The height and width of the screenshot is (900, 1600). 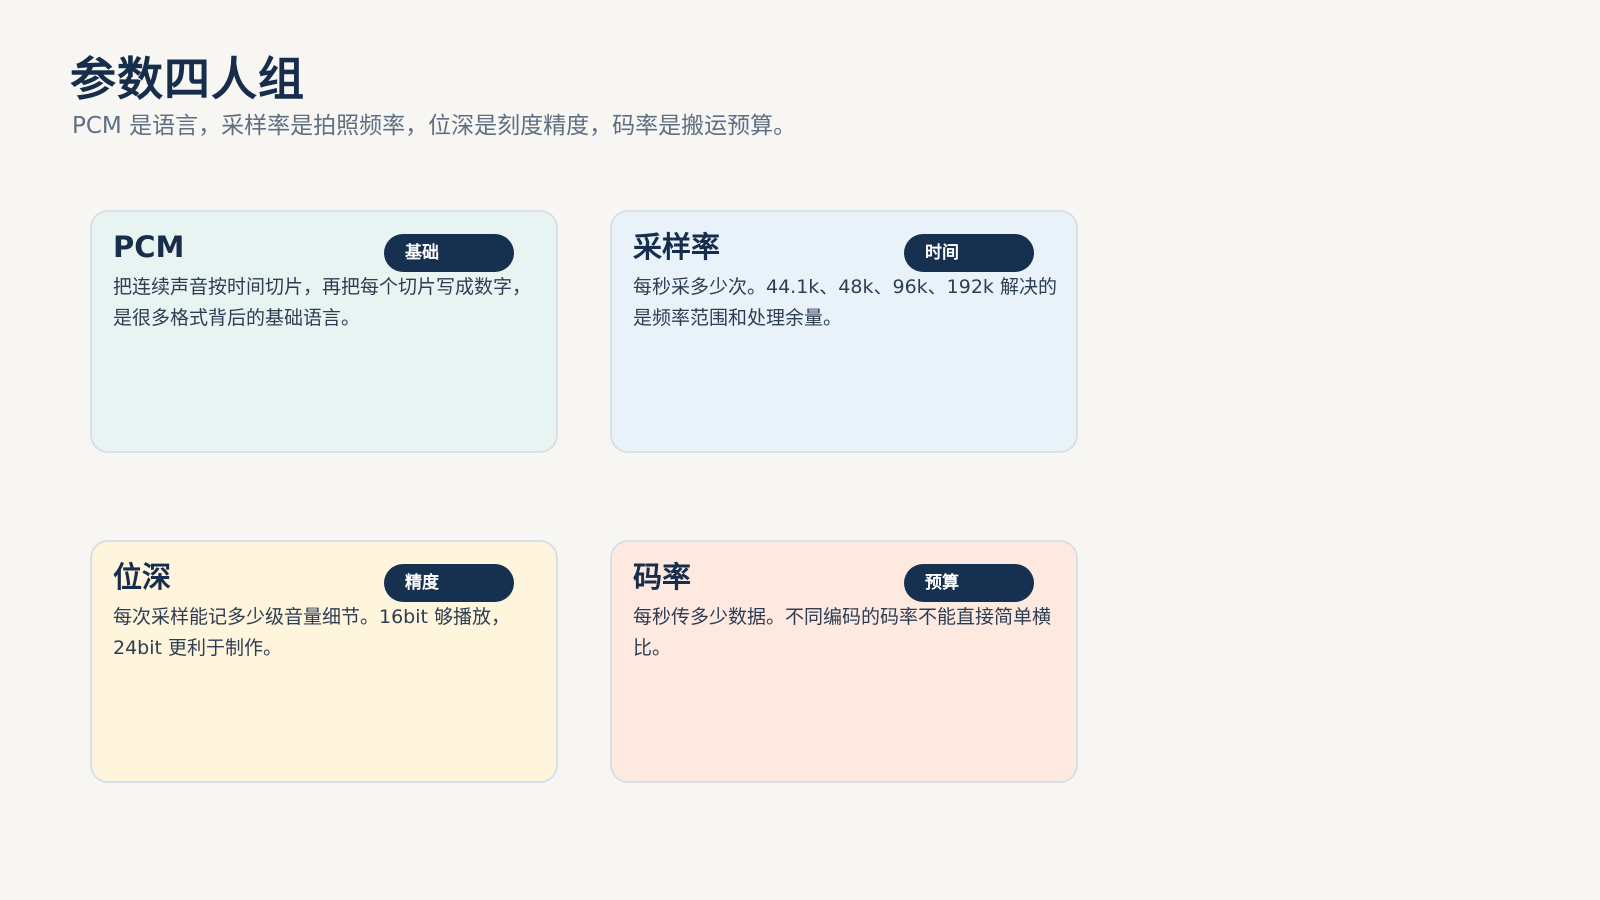 I want to click on tag-badge: 时间, so click(x=969, y=253).